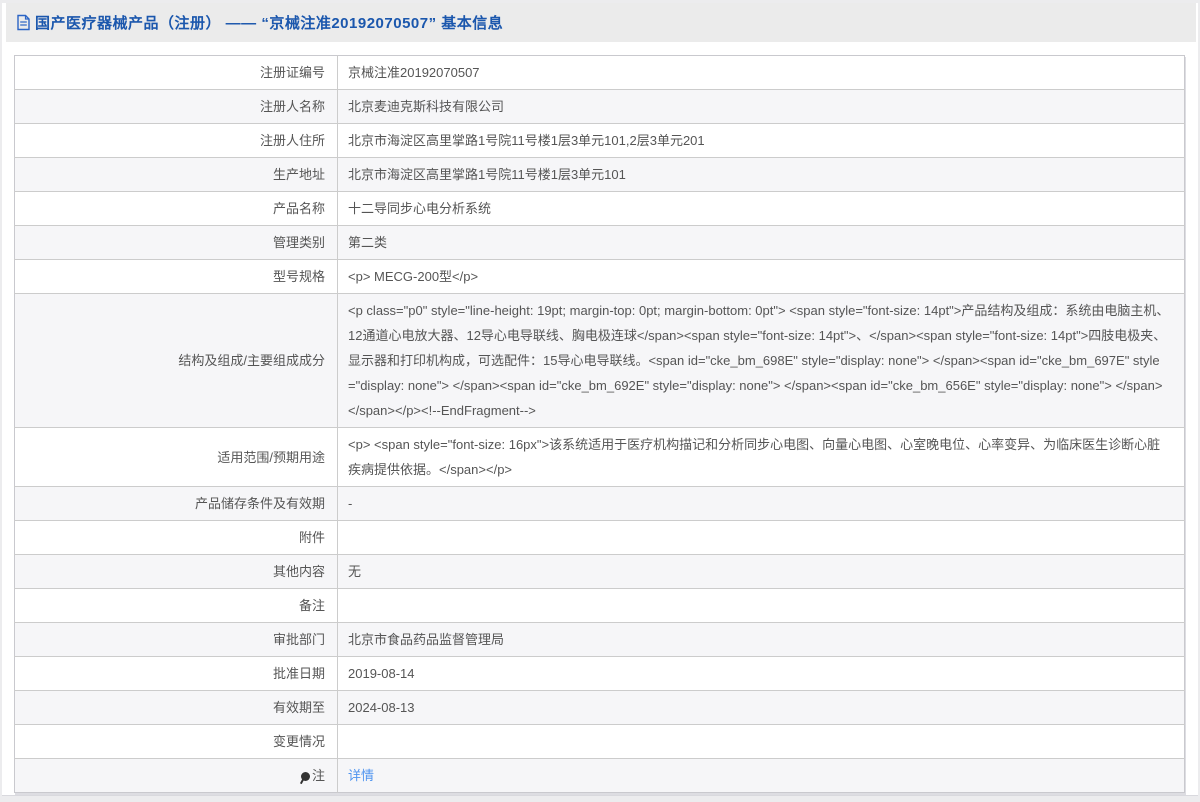  I want to click on table-row: 产品名称 十二导同步心电分析系统, so click(599, 208).